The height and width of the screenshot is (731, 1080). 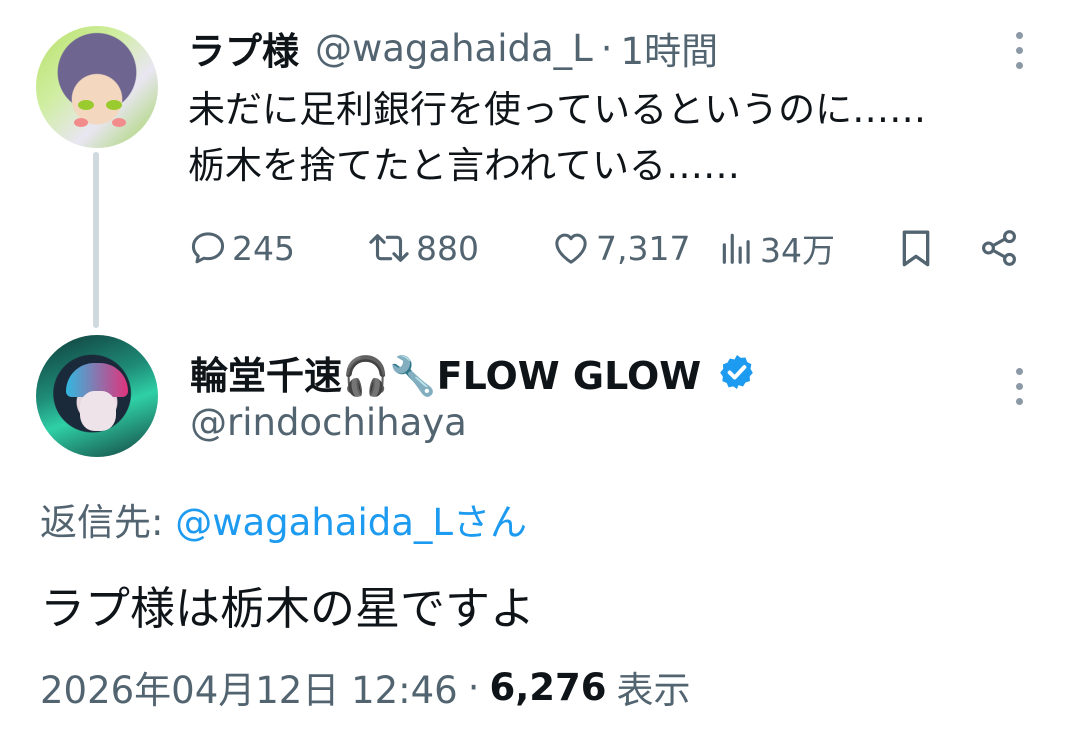 What do you see at coordinates (548, 687) in the screenshot?
I see `reply-views-count: 6,276` at bounding box center [548, 687].